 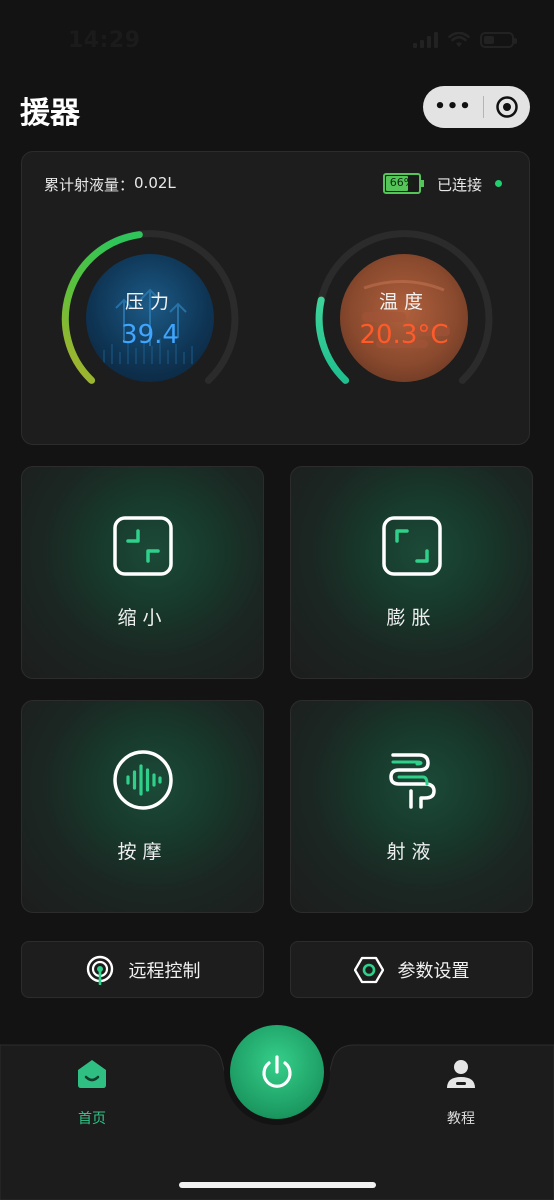 What do you see at coordinates (507, 107) in the screenshot?
I see `close-target-icon` at bounding box center [507, 107].